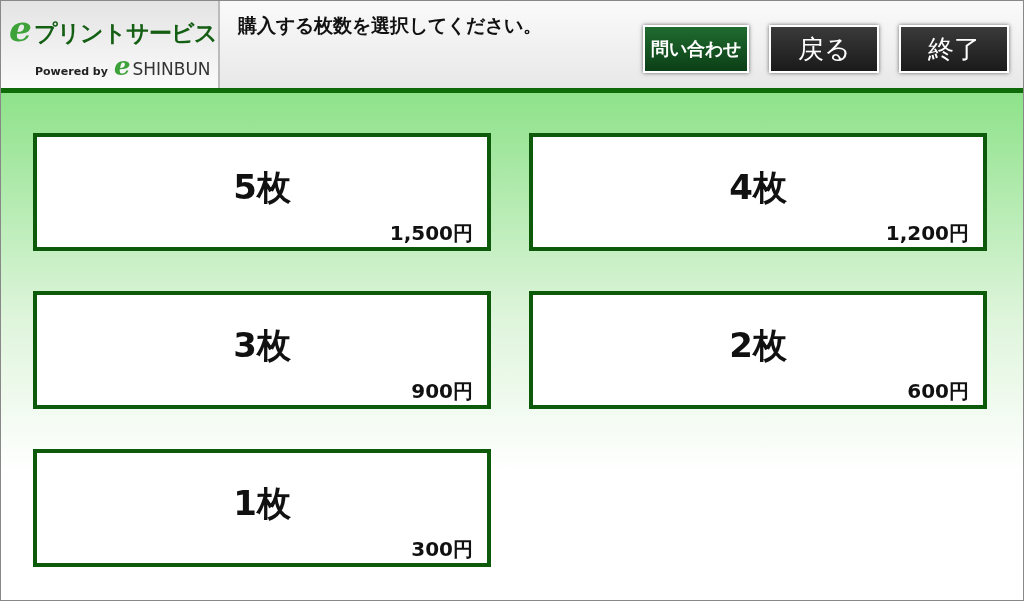  I want to click on quantity-option: 3枚 900円, so click(262, 350).